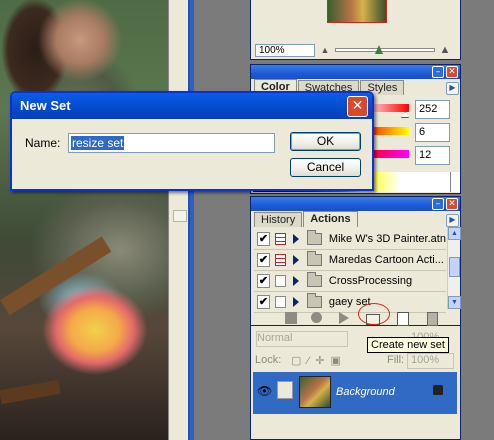 This screenshot has width=494, height=440. I want to click on color-palette-titlebar: – ✕, so click(355, 72).